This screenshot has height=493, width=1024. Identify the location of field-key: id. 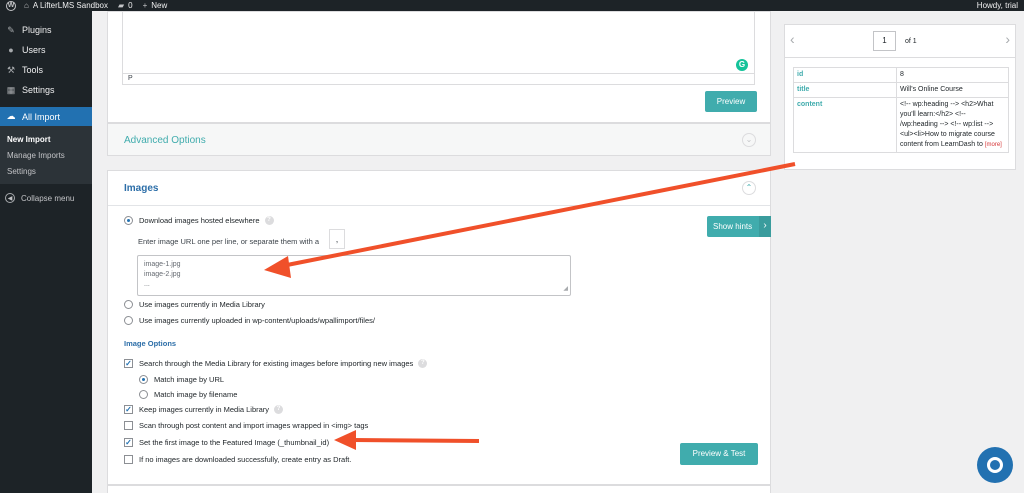
(845, 75).